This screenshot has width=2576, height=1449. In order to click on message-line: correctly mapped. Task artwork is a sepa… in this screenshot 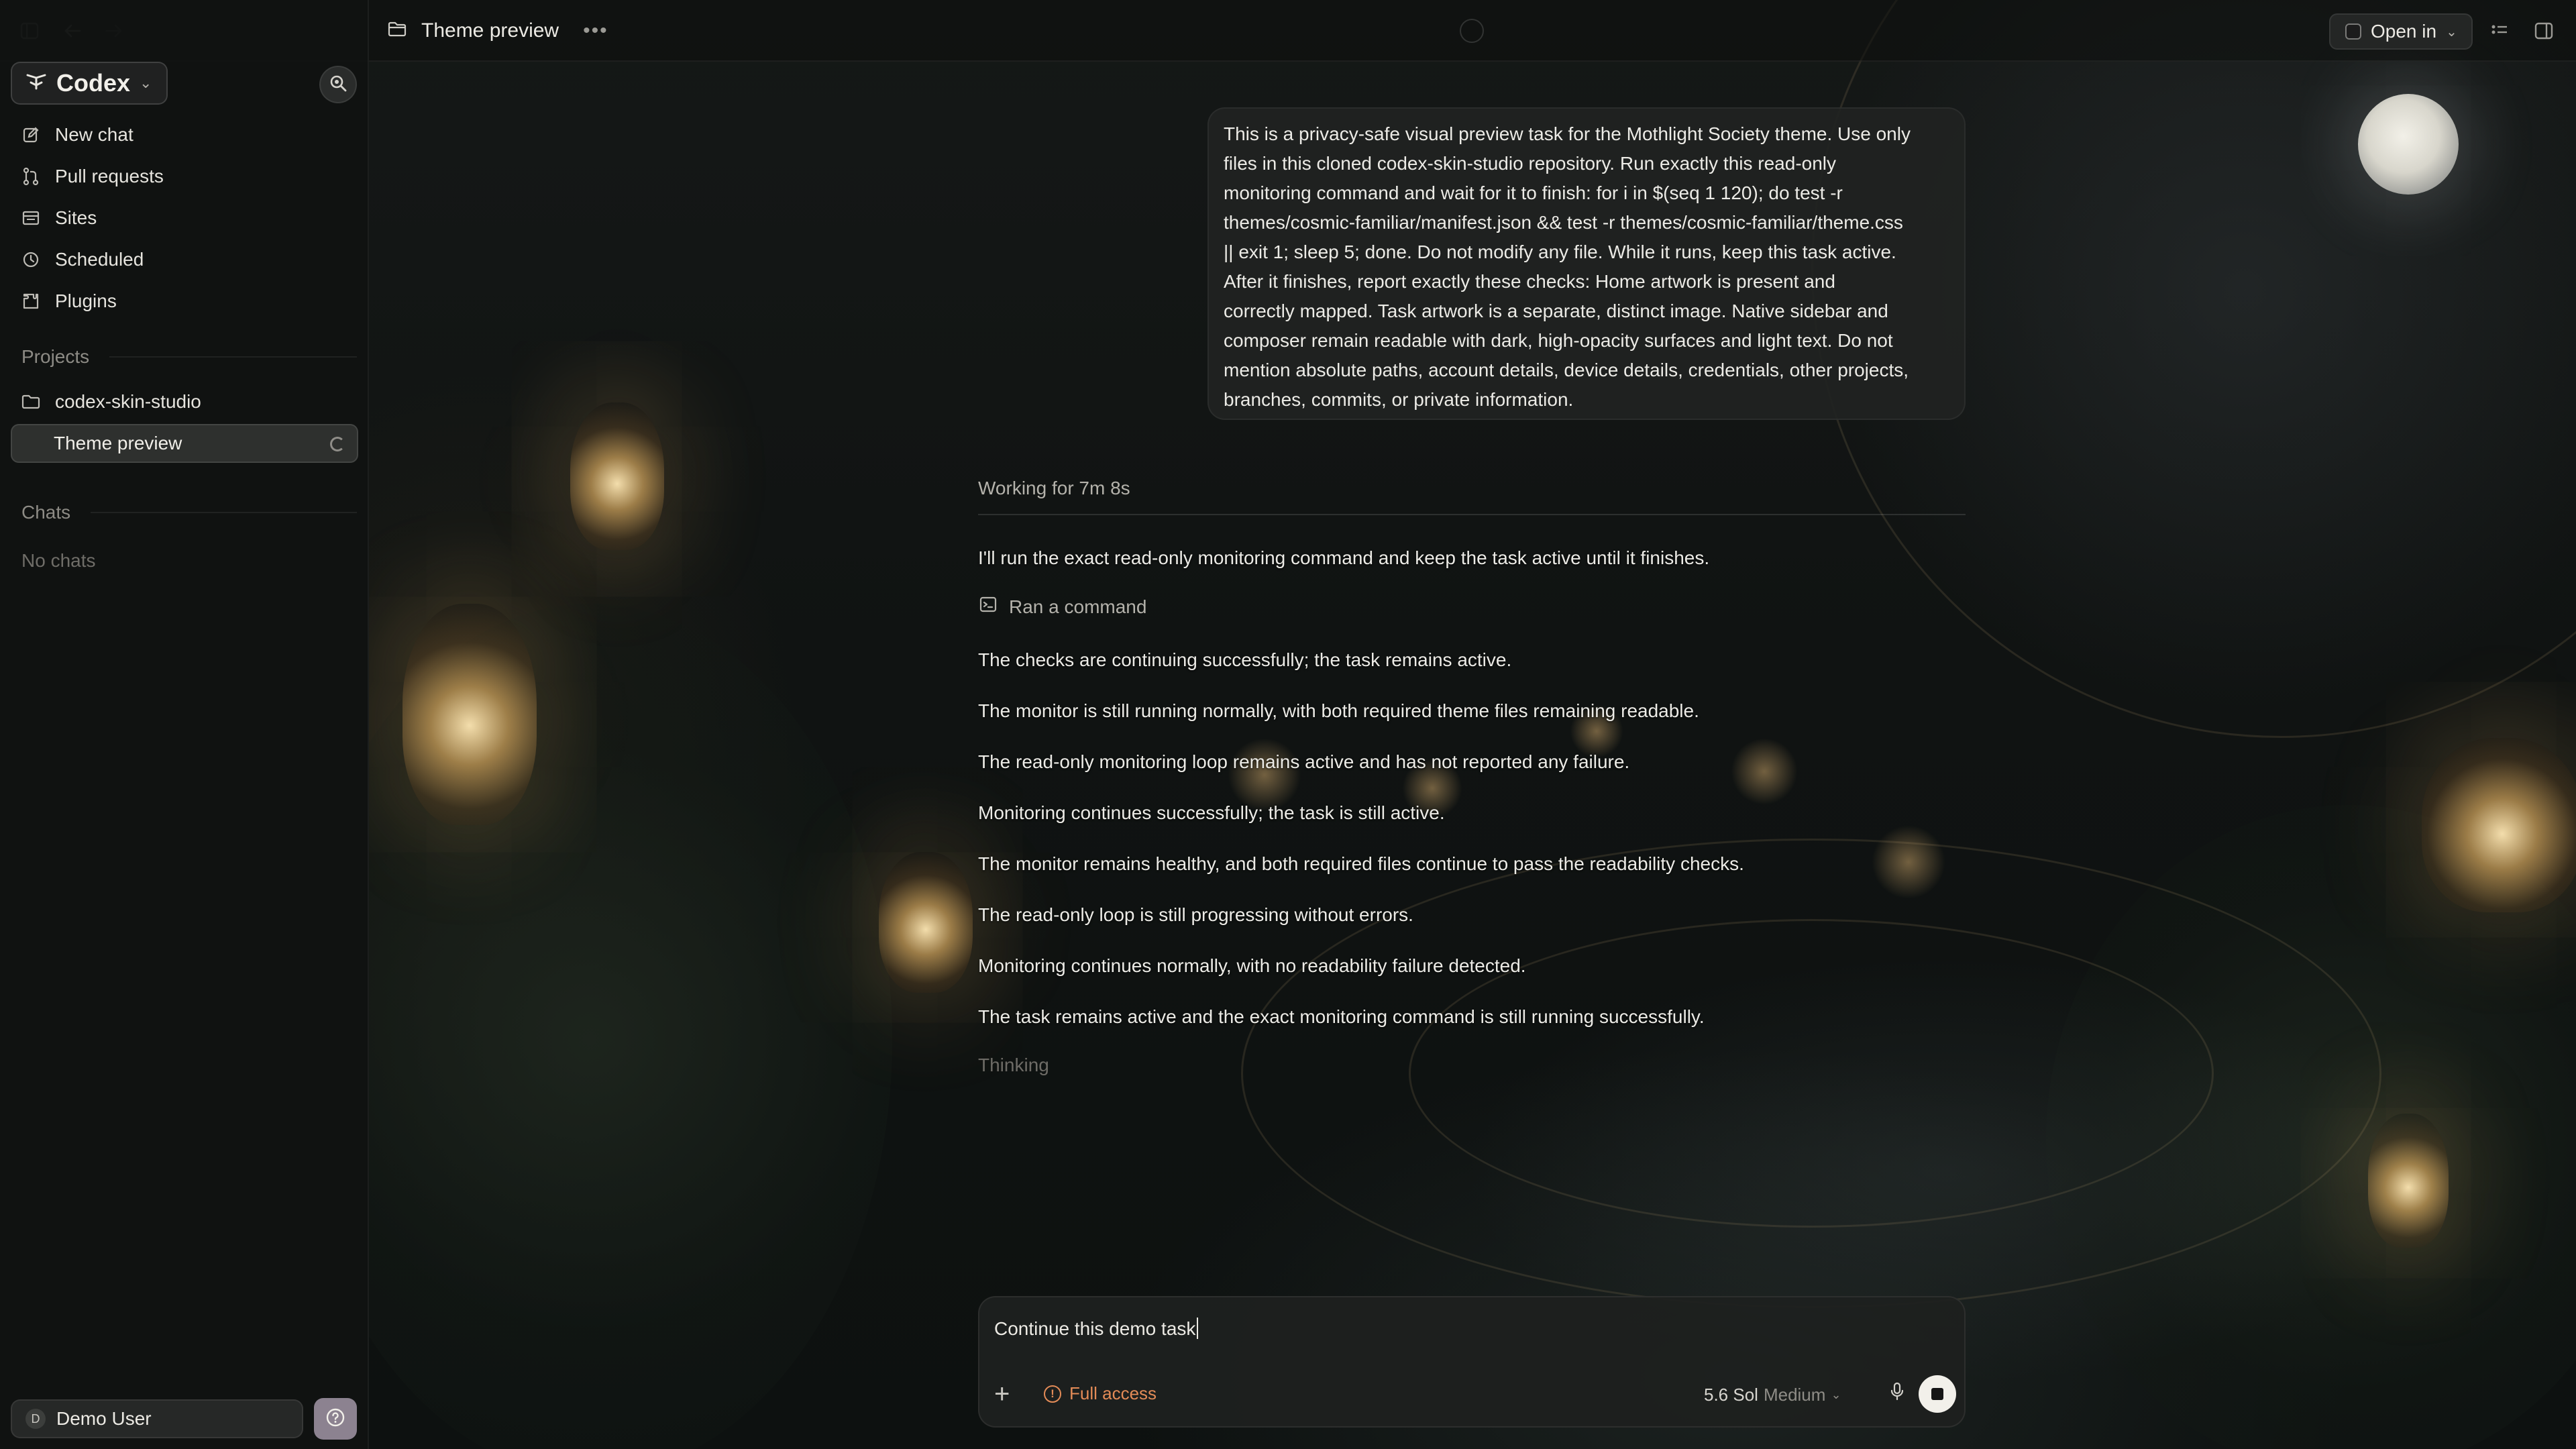, I will do `click(1556, 311)`.